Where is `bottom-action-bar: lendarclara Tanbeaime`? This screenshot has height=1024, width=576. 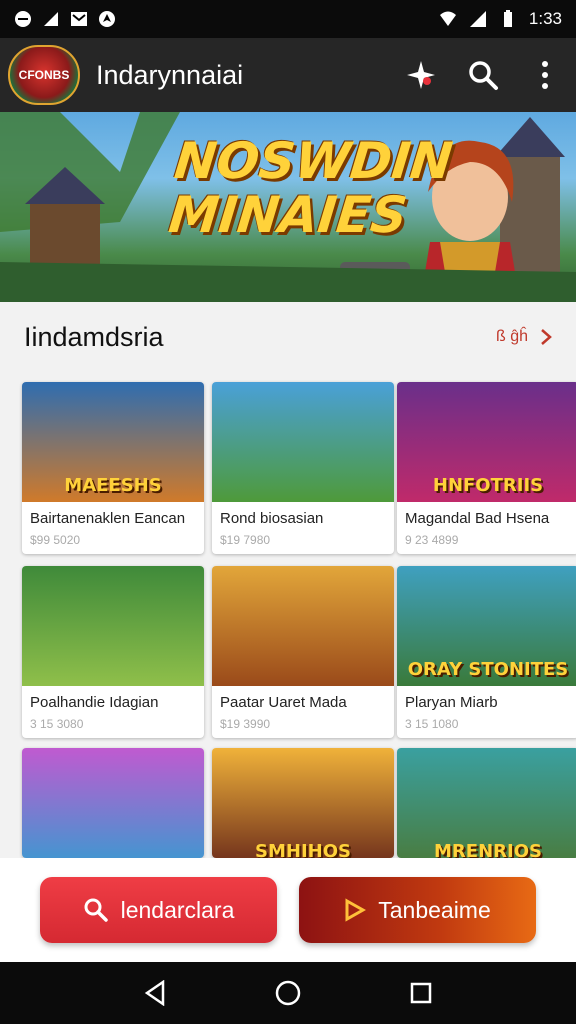 bottom-action-bar: lendarclara Tanbeaime is located at coordinates (288, 910).